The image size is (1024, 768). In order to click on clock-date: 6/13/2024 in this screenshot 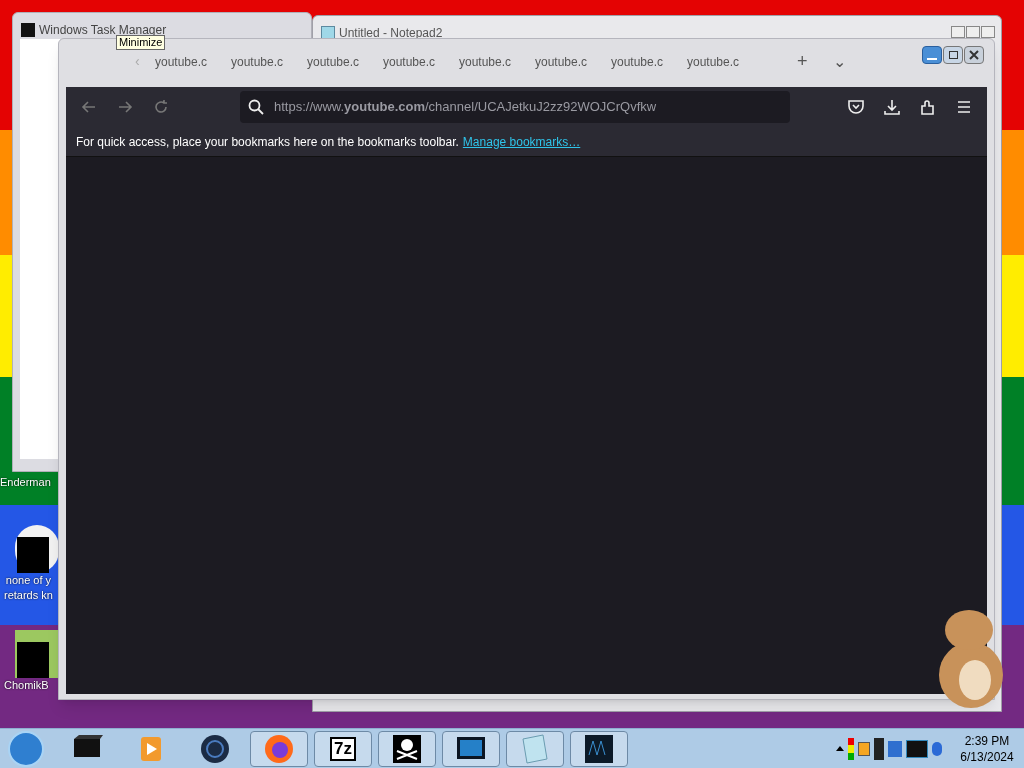, I will do `click(987, 756)`.